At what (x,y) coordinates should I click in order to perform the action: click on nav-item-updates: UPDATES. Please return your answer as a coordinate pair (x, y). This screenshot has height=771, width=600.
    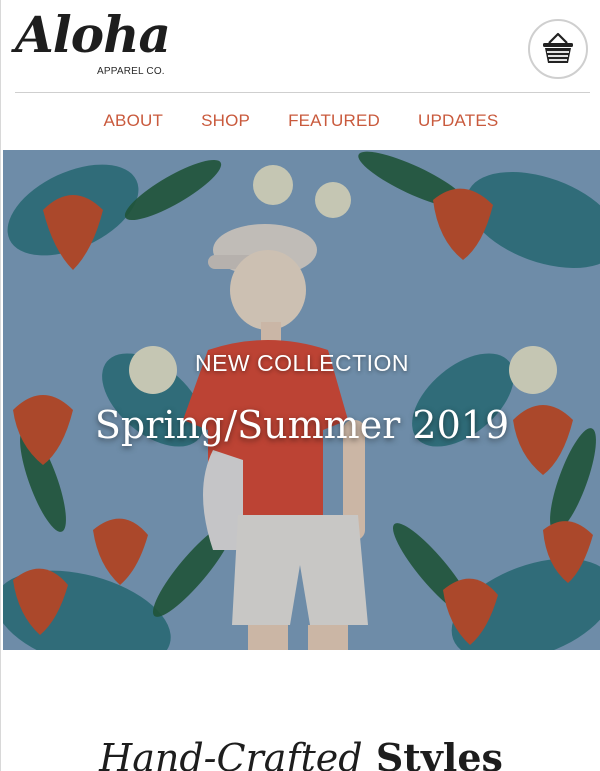
    Looking at the image, I should click on (458, 121).